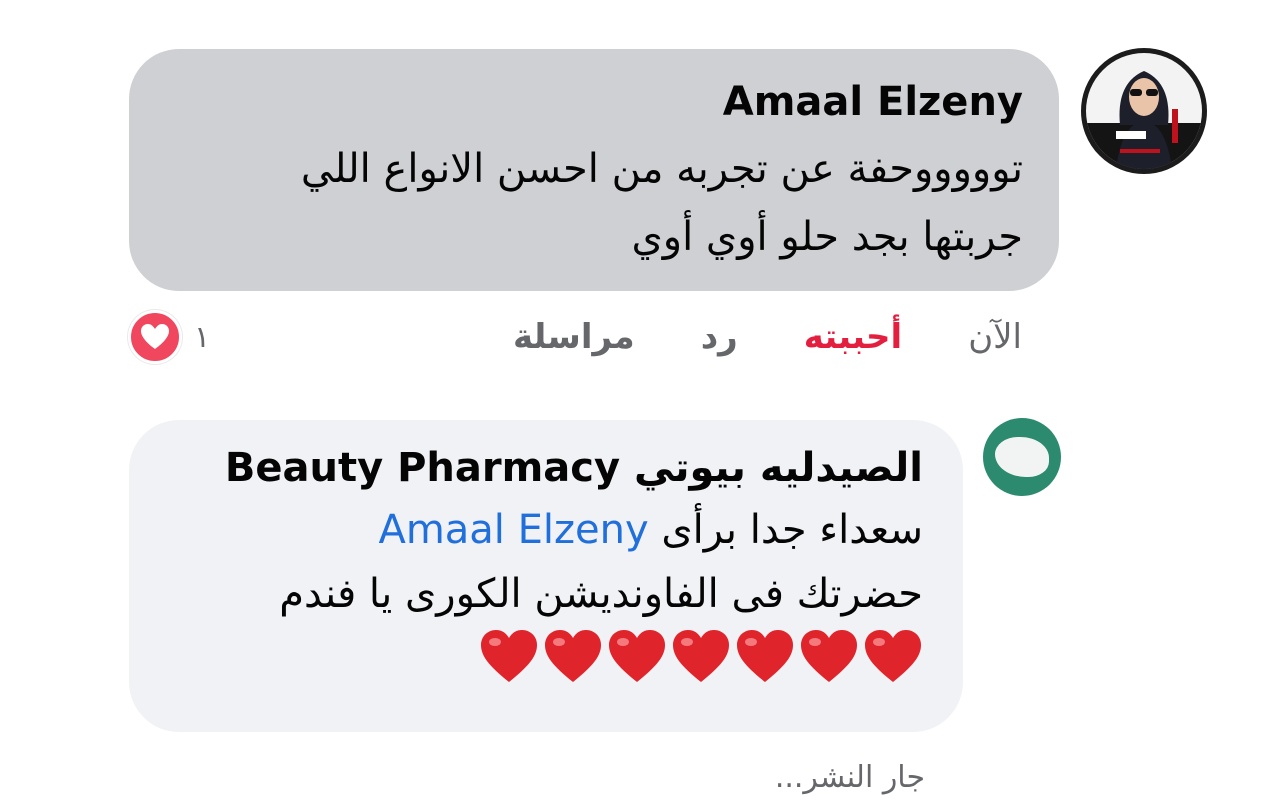 The width and height of the screenshot is (1280, 800). What do you see at coordinates (853, 337) in the screenshot?
I see `like-button: أحببته` at bounding box center [853, 337].